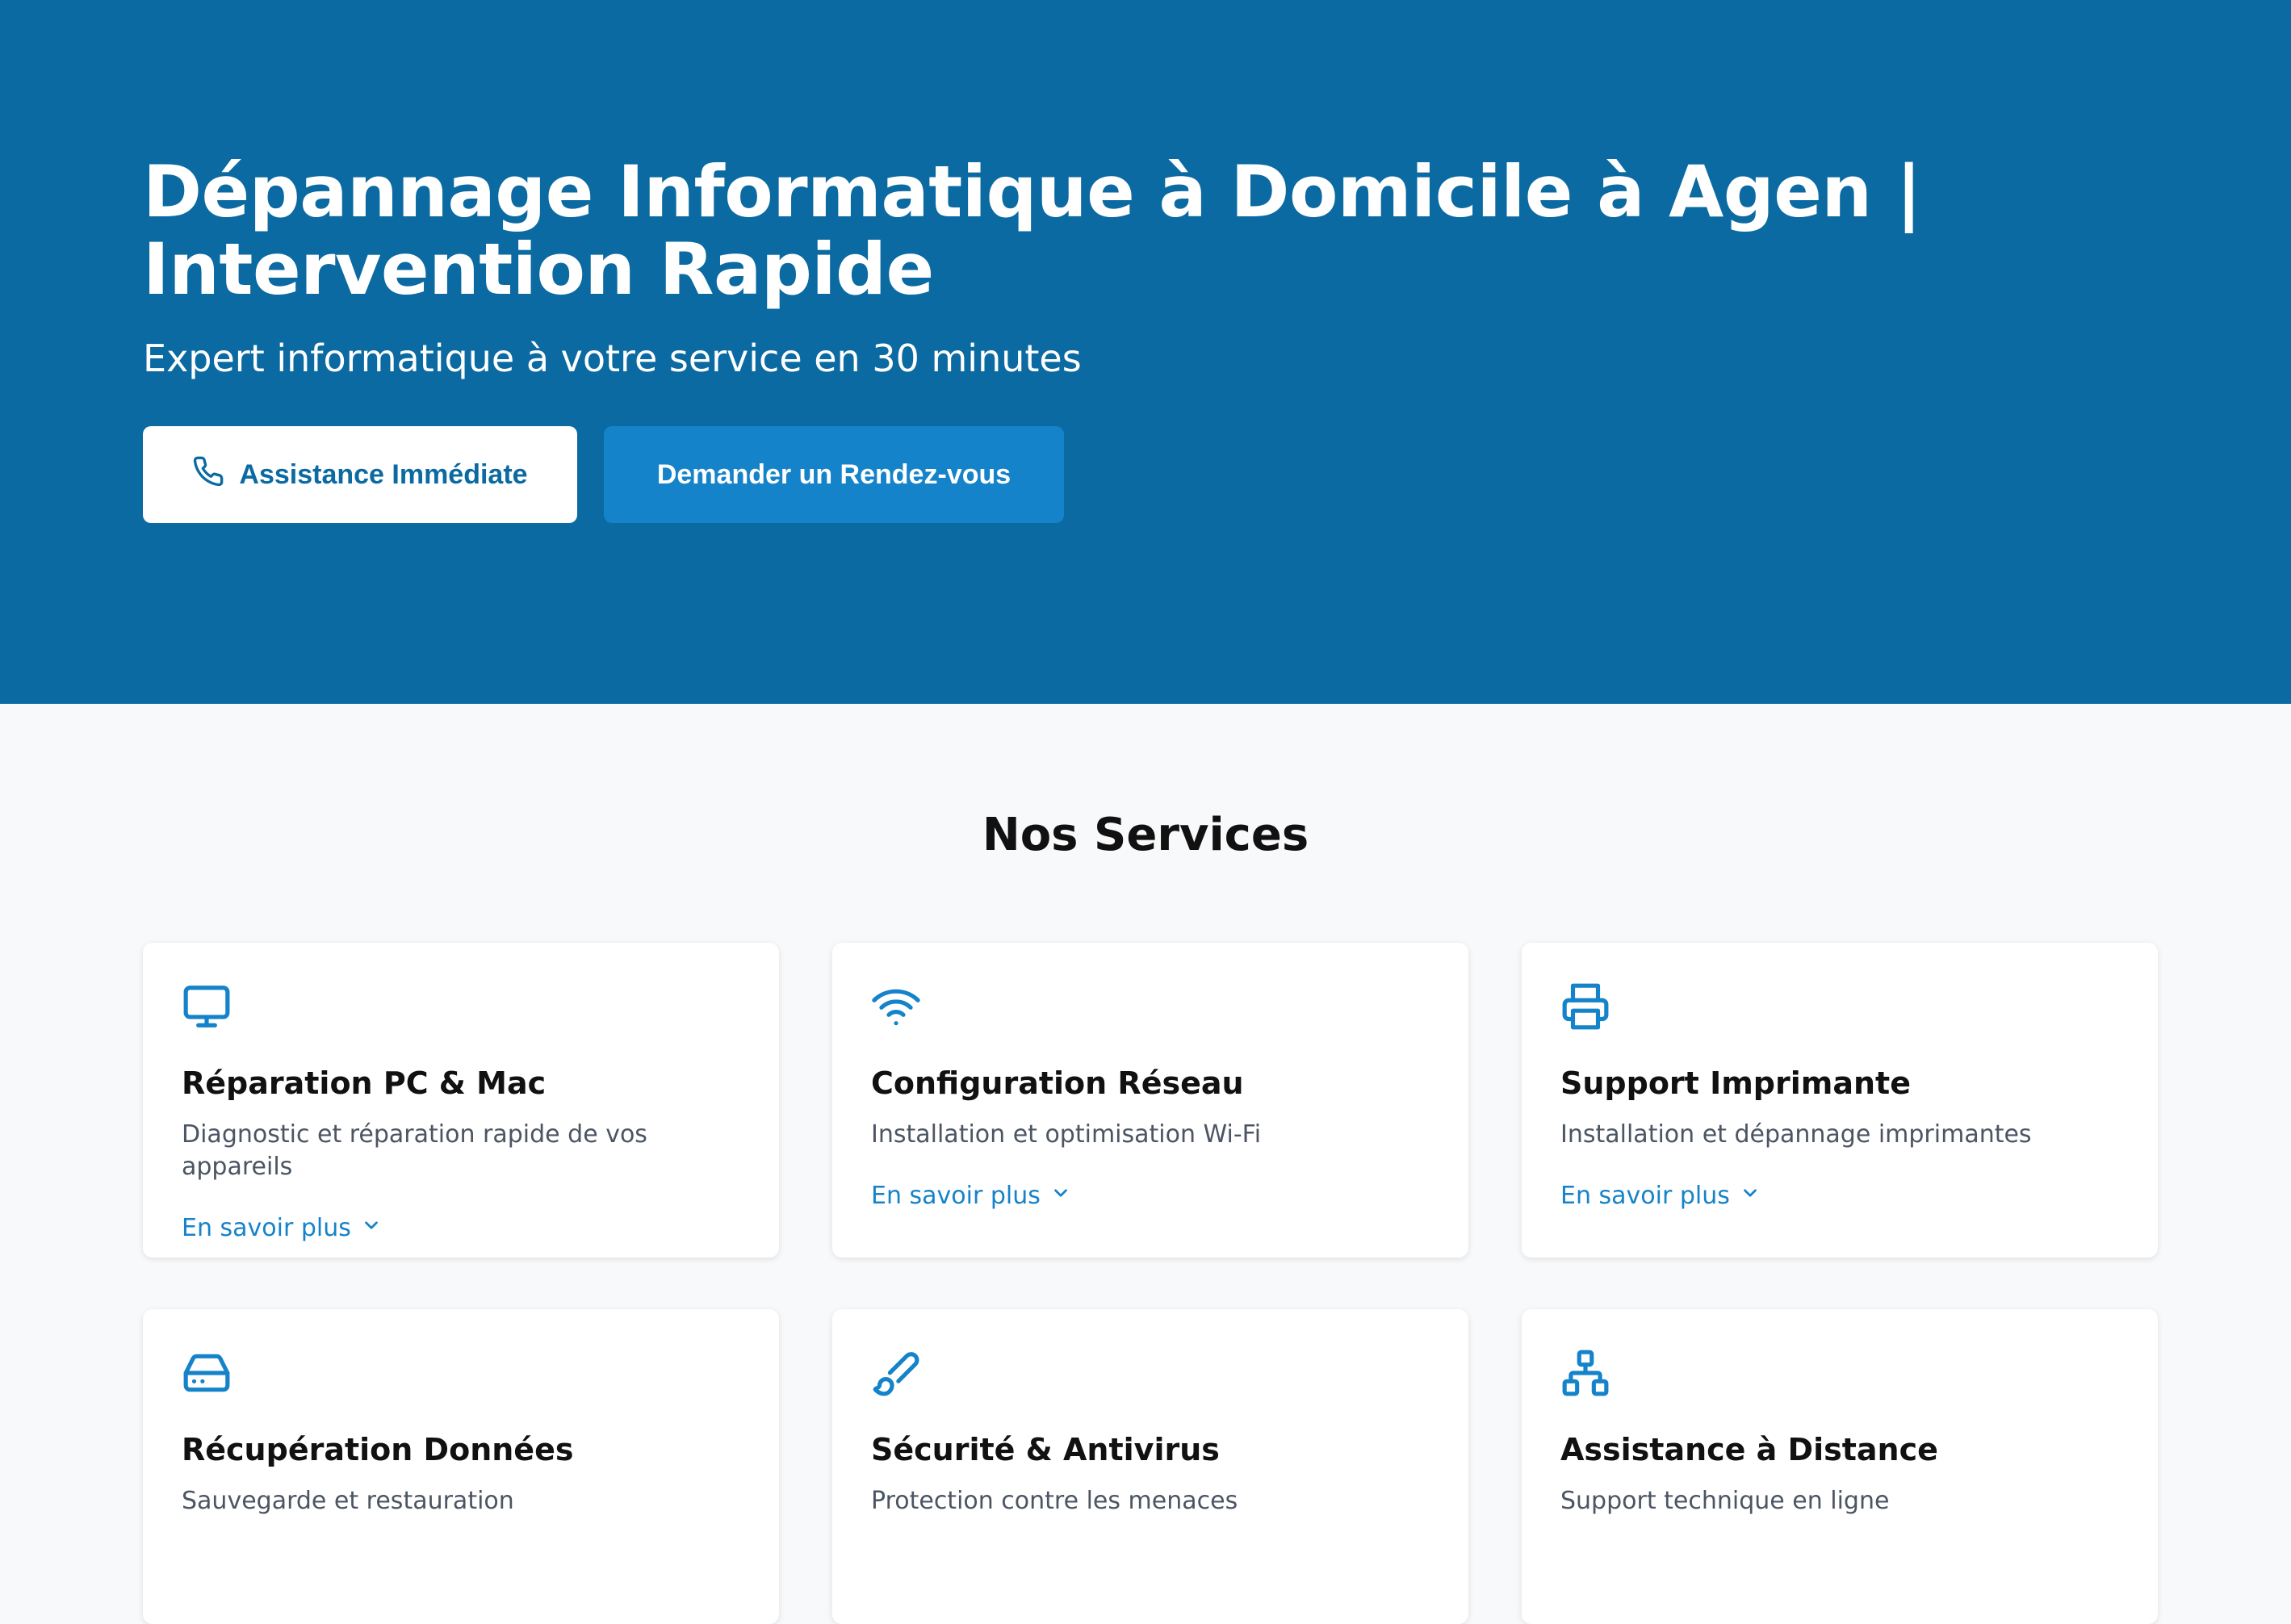  I want to click on hard-drive-icon, so click(207, 1373).